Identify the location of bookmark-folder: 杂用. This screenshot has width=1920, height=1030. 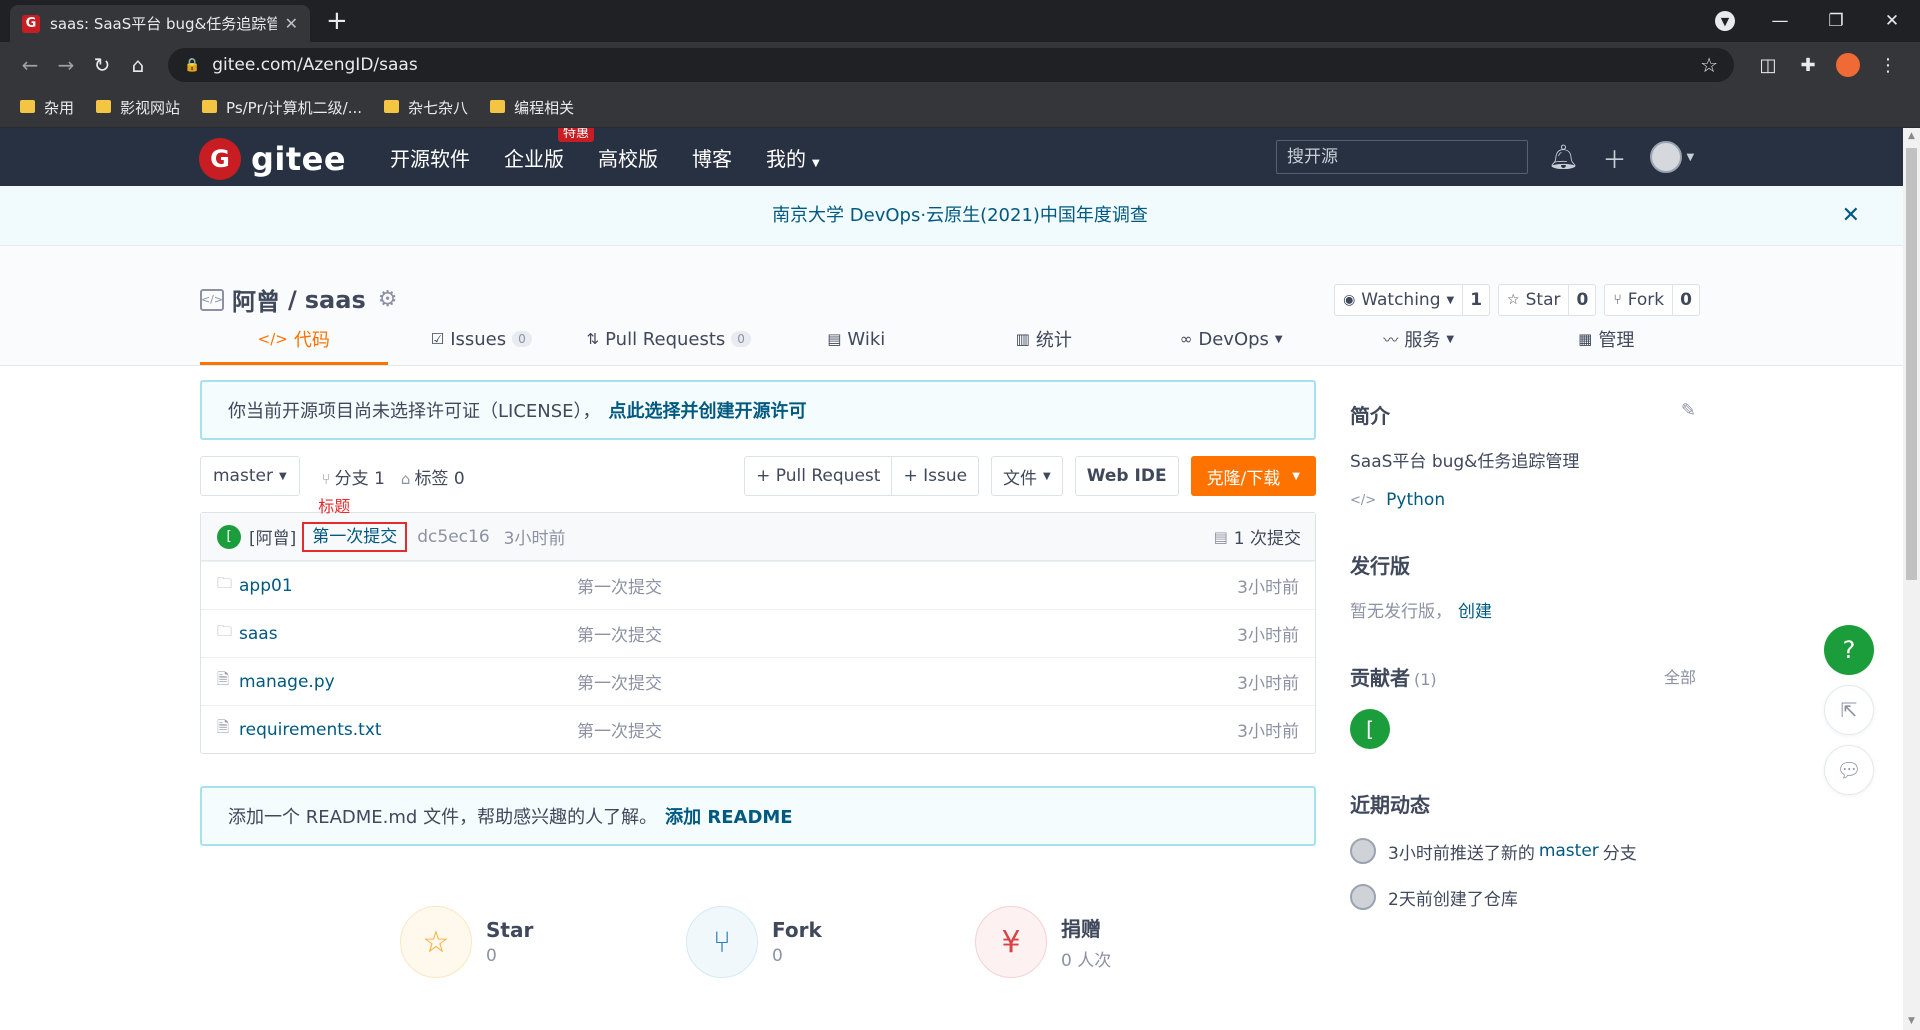
(47, 107).